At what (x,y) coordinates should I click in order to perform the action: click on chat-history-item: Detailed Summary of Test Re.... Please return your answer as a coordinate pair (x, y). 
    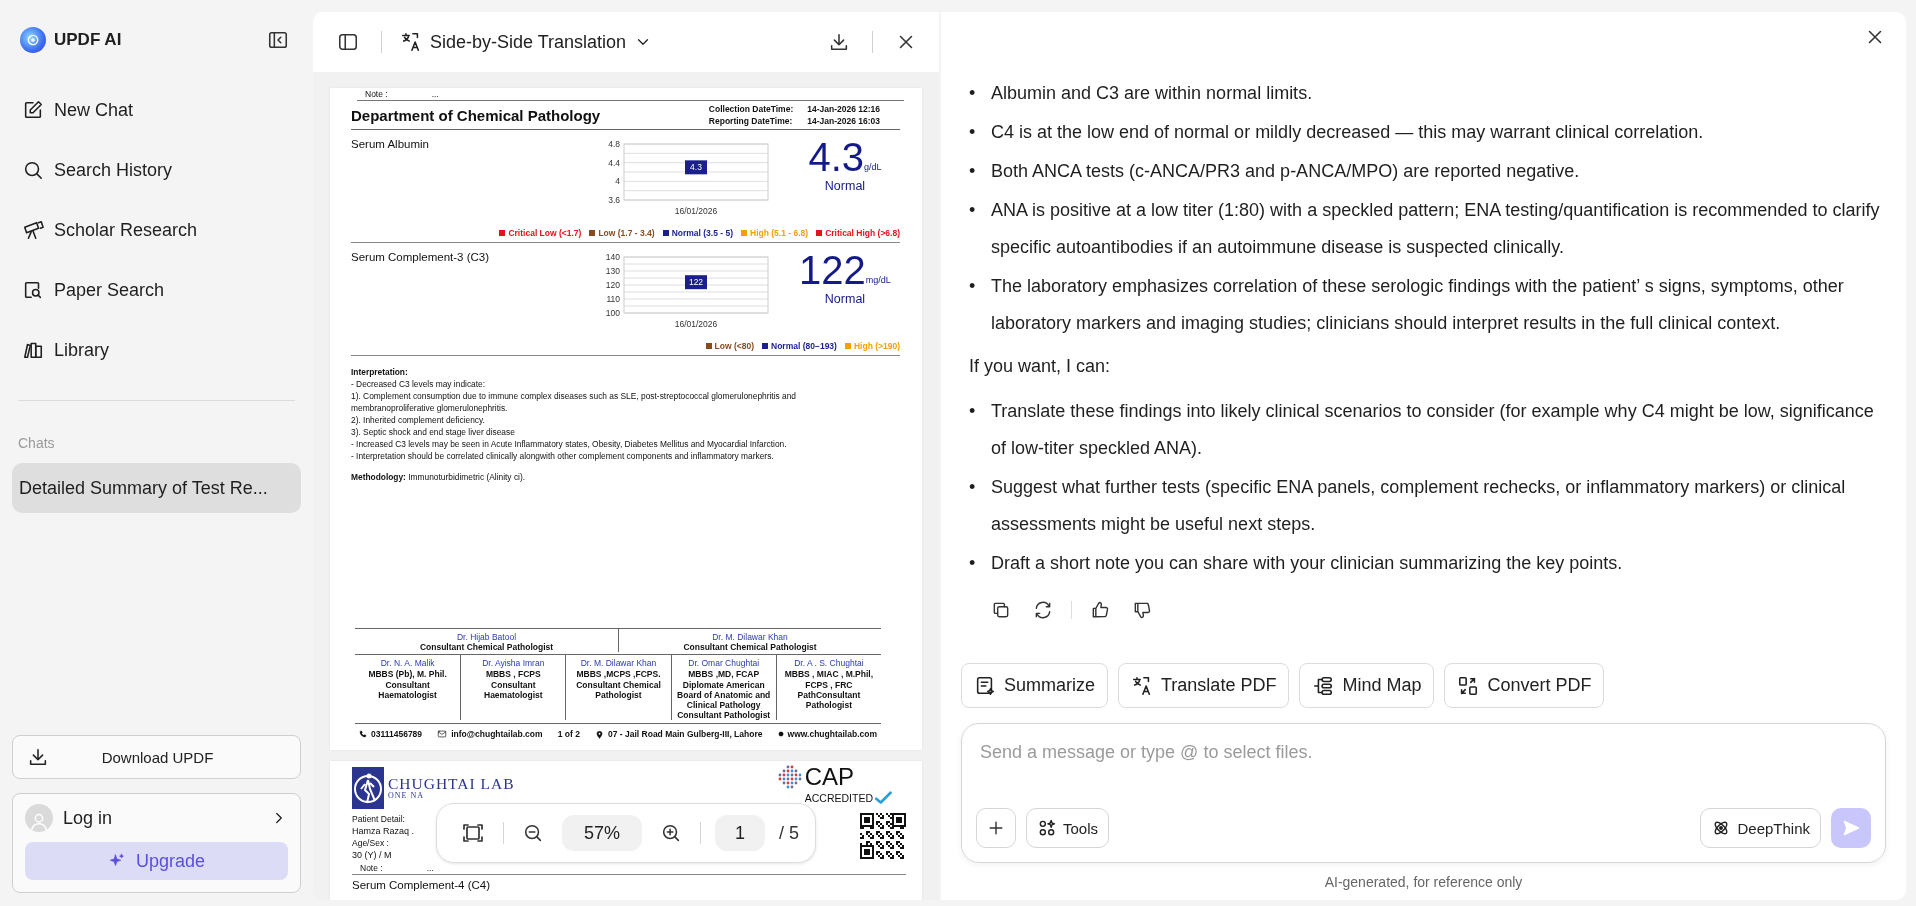
    Looking at the image, I should click on (156, 488).